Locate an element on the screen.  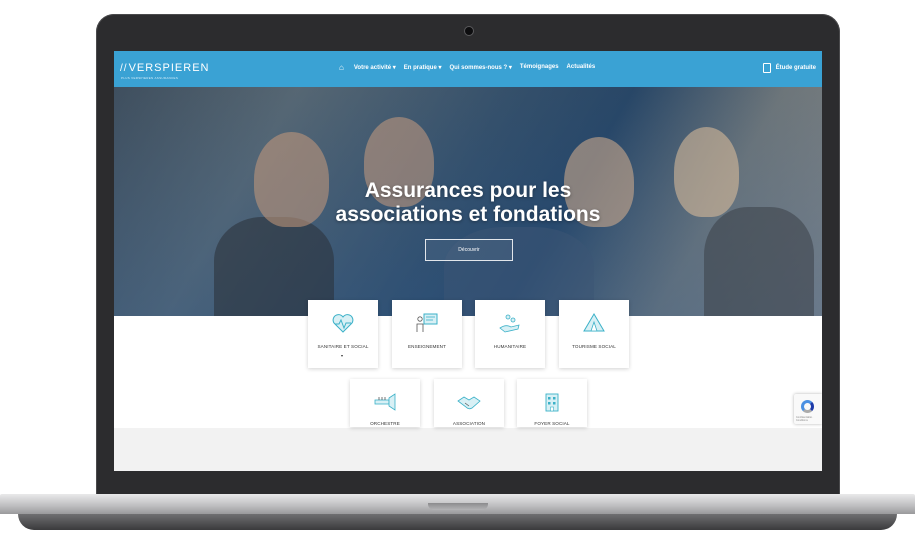
logo-text: VERSPIEREN is located at coordinates (169, 68).